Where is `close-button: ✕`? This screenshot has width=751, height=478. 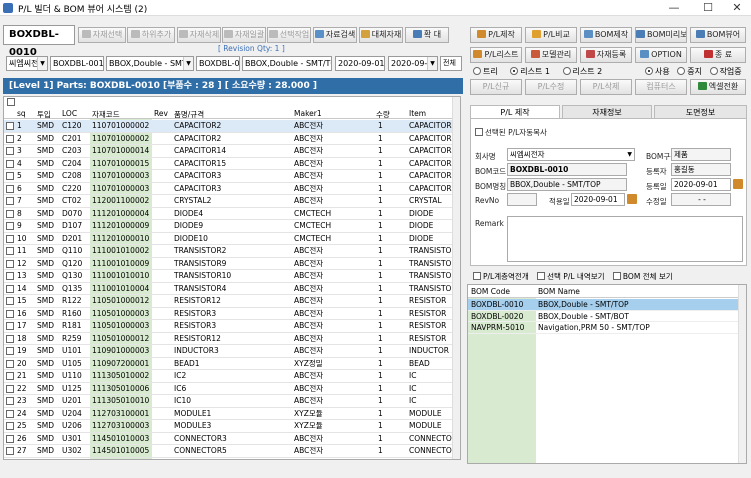 close-button: ✕ is located at coordinates (737, 8).